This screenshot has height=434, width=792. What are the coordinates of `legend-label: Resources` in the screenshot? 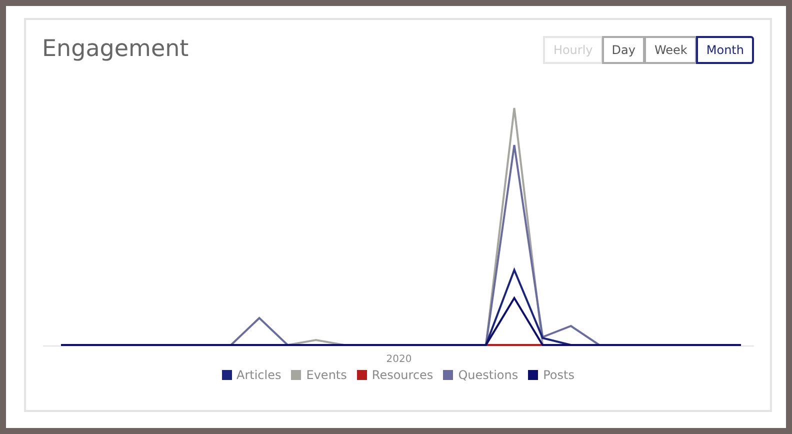 It's located at (403, 375).